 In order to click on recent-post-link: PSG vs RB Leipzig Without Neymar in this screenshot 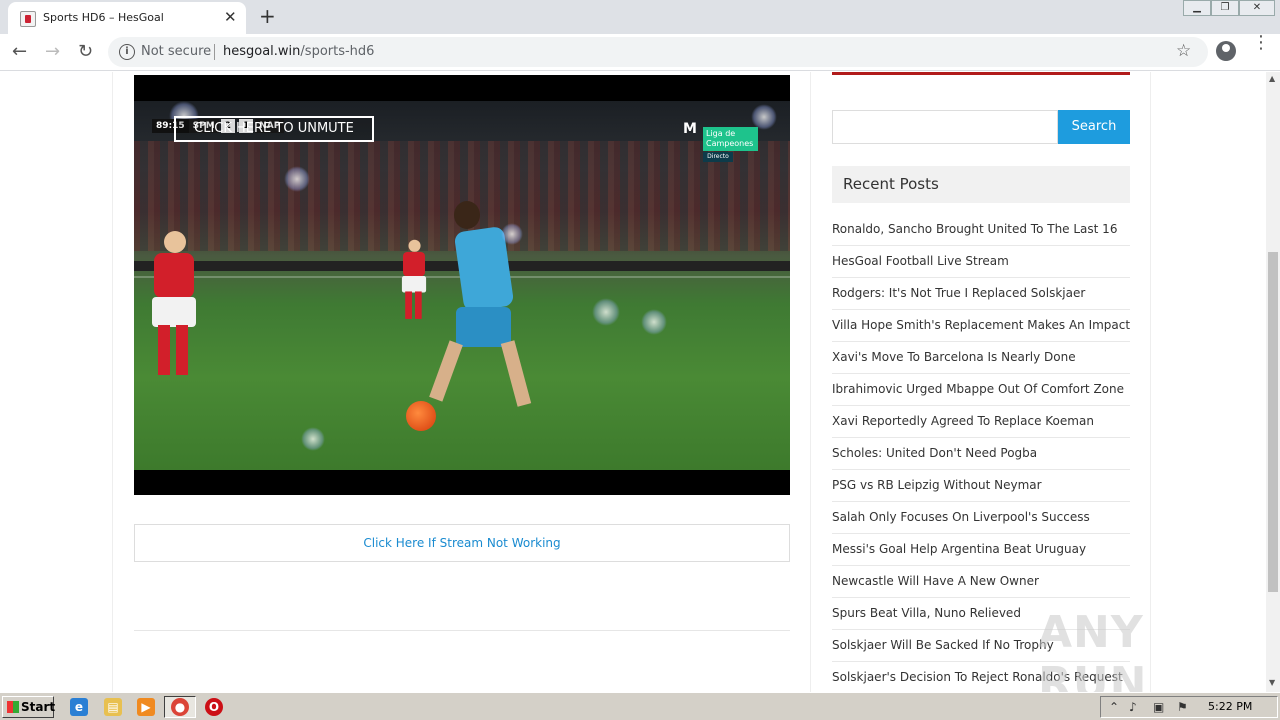, I will do `click(981, 486)`.